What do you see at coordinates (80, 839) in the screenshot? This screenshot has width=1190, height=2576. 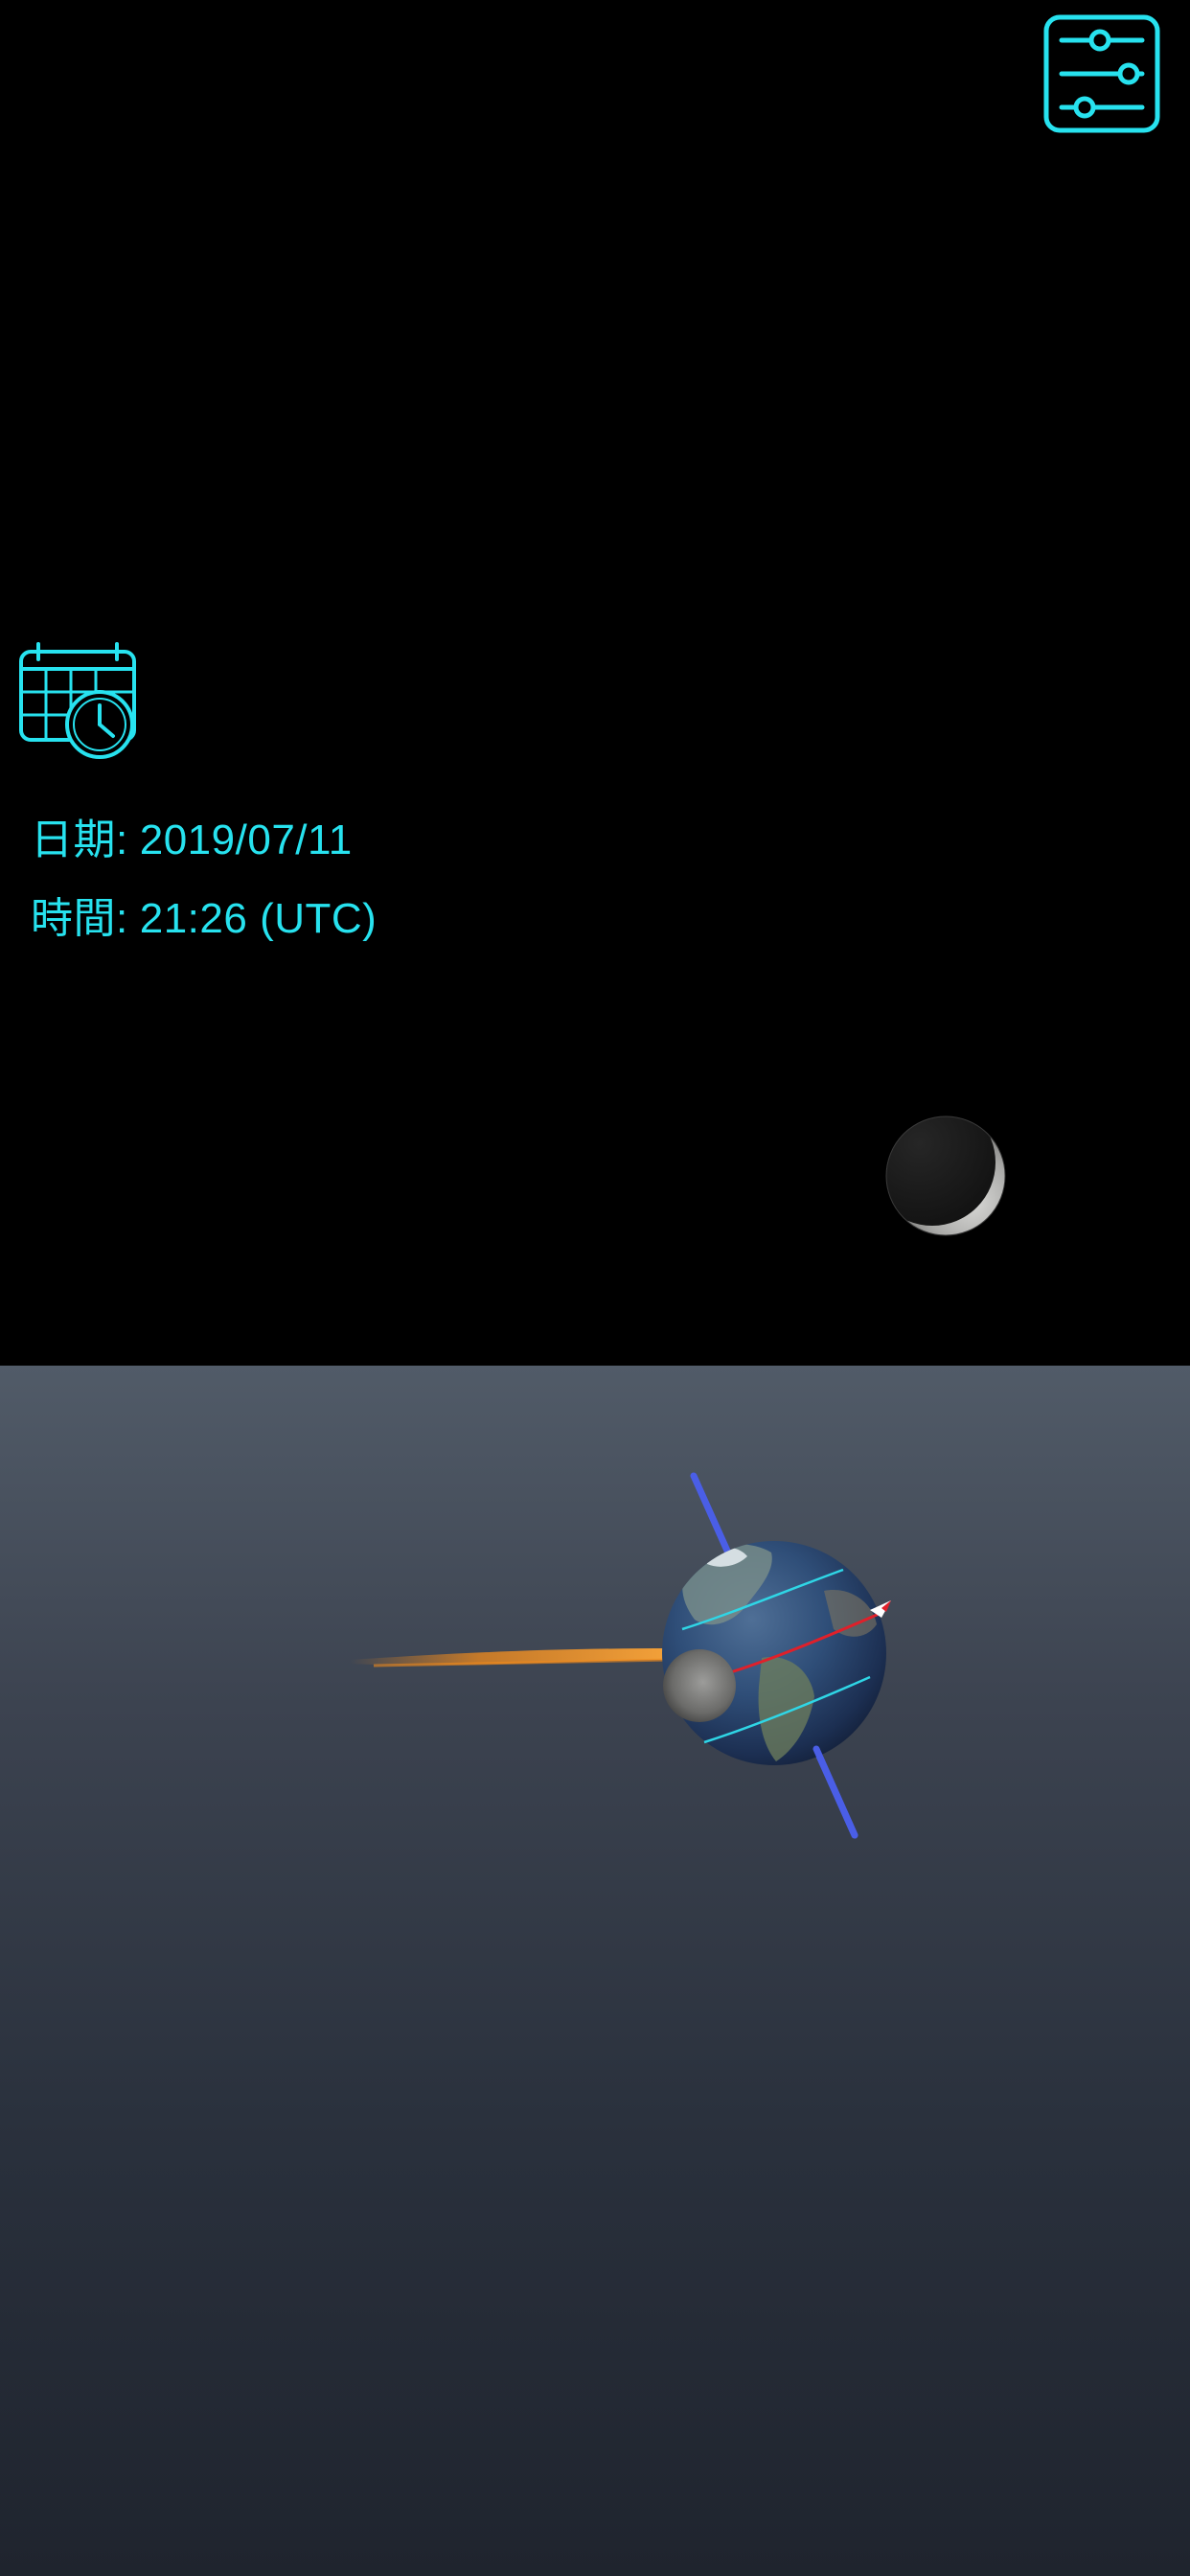 I see `date-label: 日期:` at bounding box center [80, 839].